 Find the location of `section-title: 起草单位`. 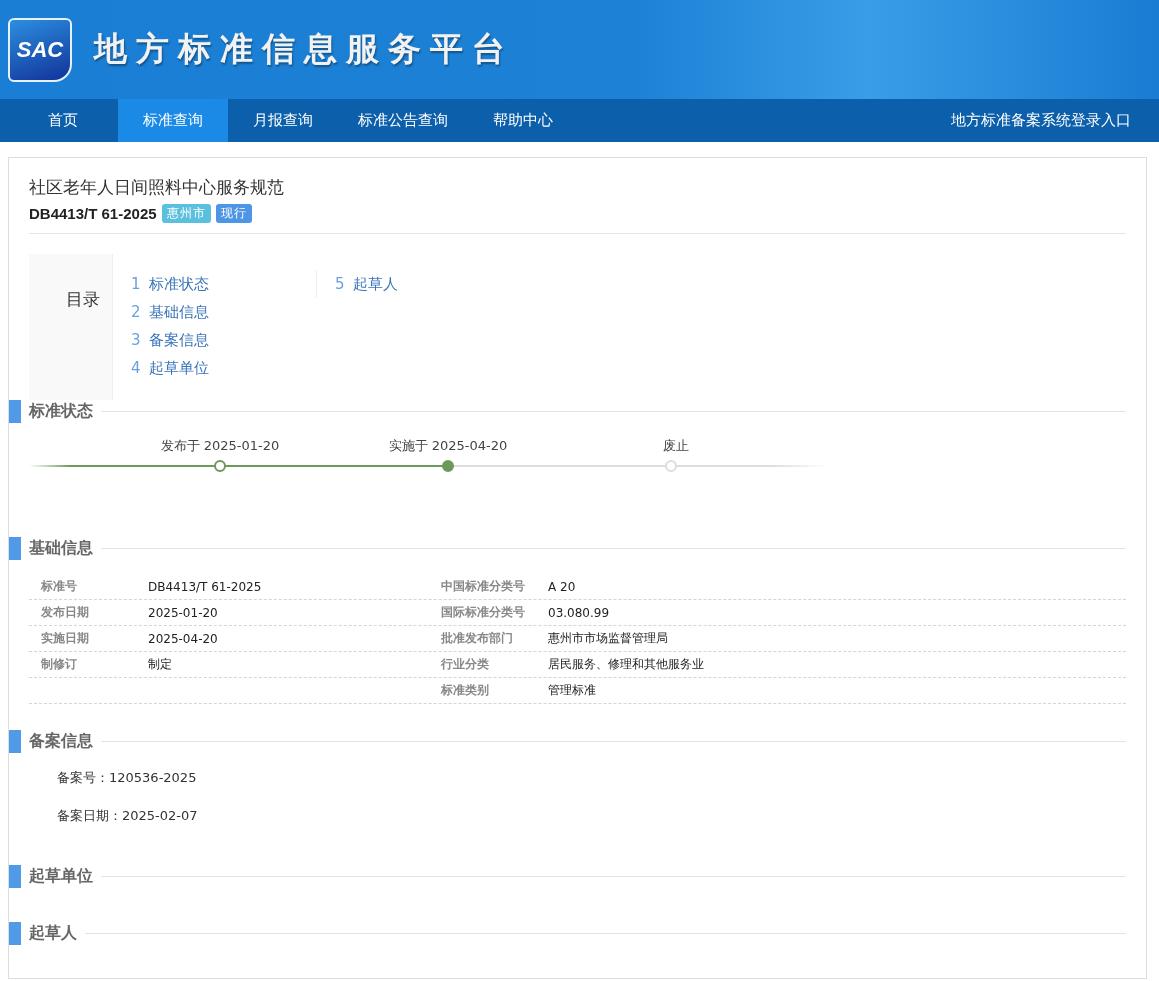

section-title: 起草单位 is located at coordinates (61, 876).